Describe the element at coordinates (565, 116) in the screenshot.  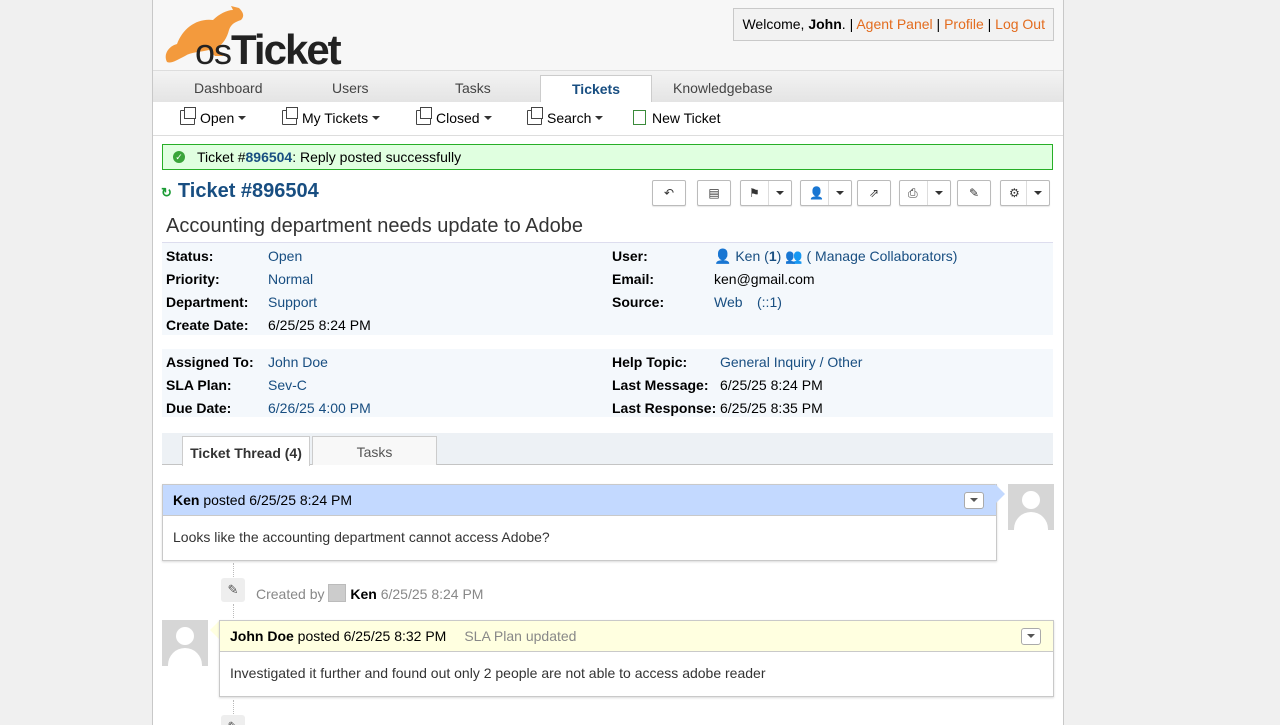
I see `search-menu: Search` at that location.